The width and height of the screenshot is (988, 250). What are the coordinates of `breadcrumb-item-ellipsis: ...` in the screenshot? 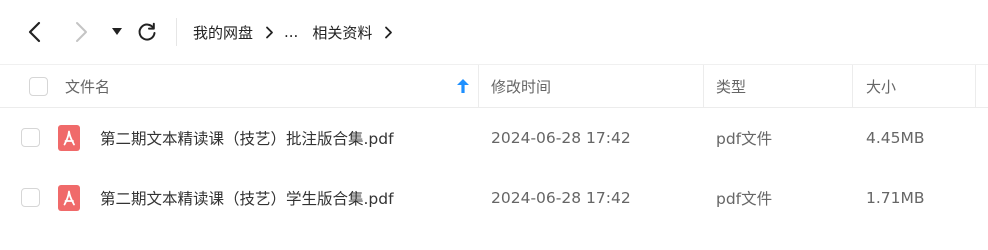 It's located at (291, 32).